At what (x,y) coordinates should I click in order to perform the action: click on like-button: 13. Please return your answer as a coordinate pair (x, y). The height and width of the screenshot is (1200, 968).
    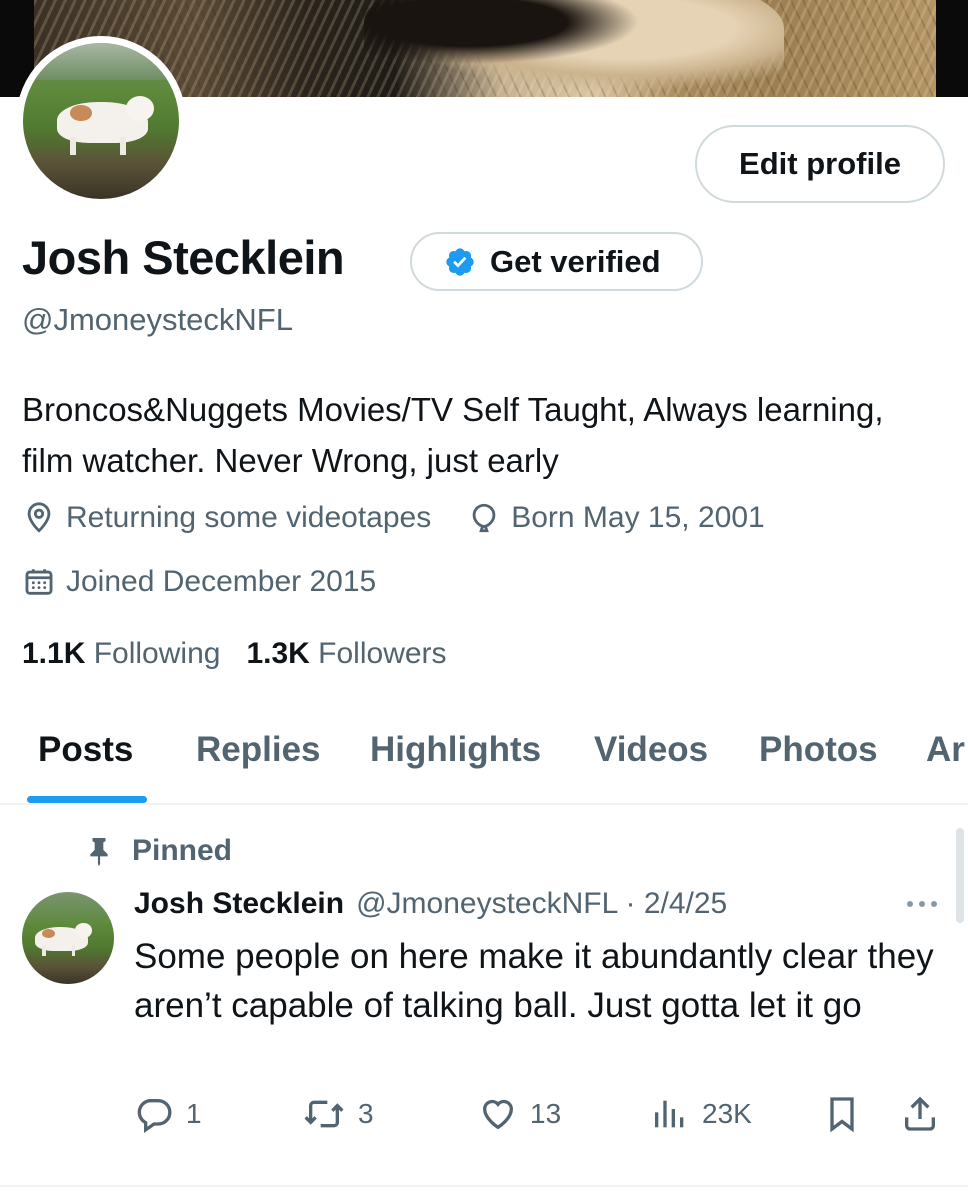
    Looking at the image, I should click on (519, 1114).